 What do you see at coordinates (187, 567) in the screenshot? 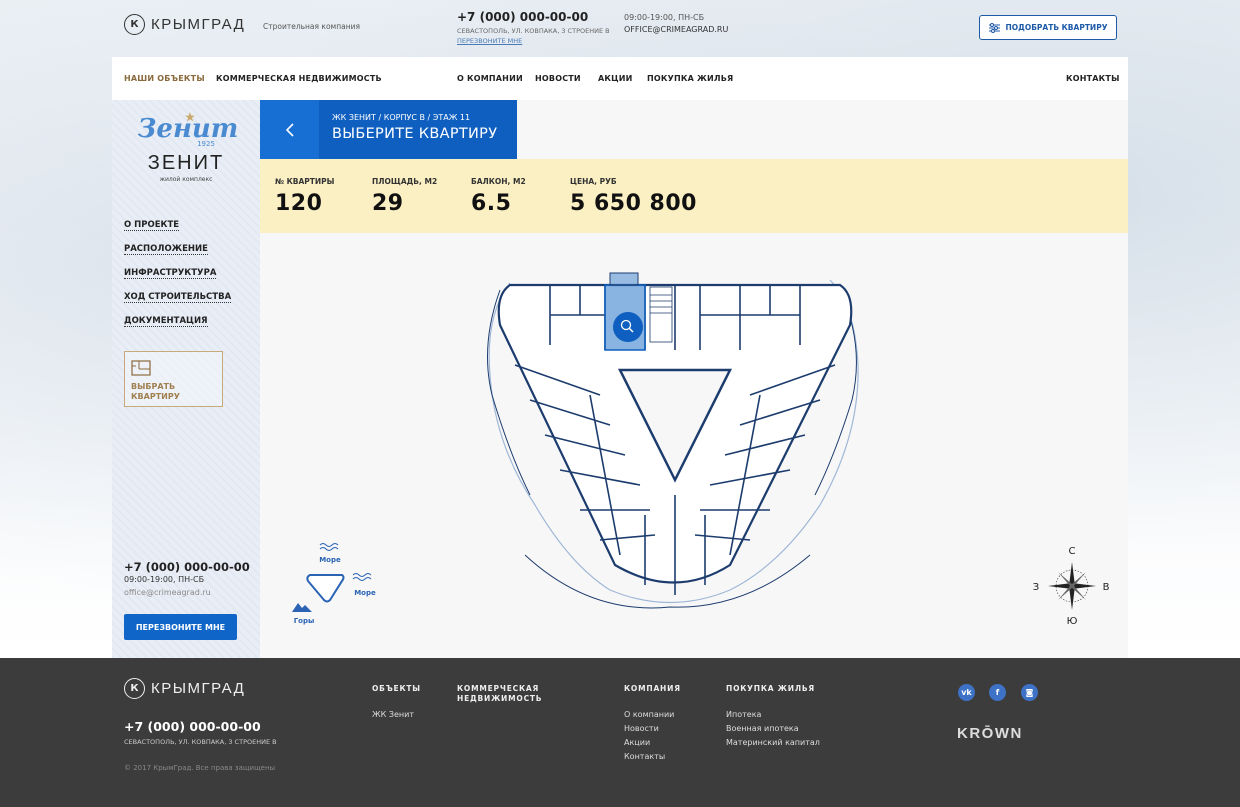
I see `sidebar-phone: +7 (000) 000-00-00` at bounding box center [187, 567].